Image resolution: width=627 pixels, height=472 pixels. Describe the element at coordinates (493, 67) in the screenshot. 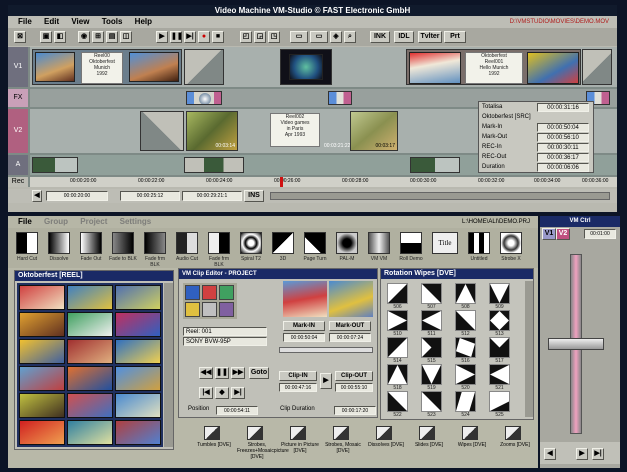

I see `clip-v1-3: Oktoberfest Reel001 Hello Munich 1992` at that location.